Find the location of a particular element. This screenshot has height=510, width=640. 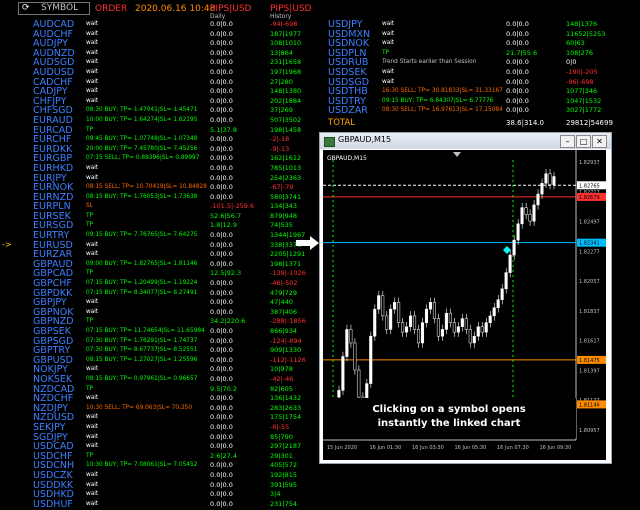

minimize-button: – is located at coordinates (567, 141).